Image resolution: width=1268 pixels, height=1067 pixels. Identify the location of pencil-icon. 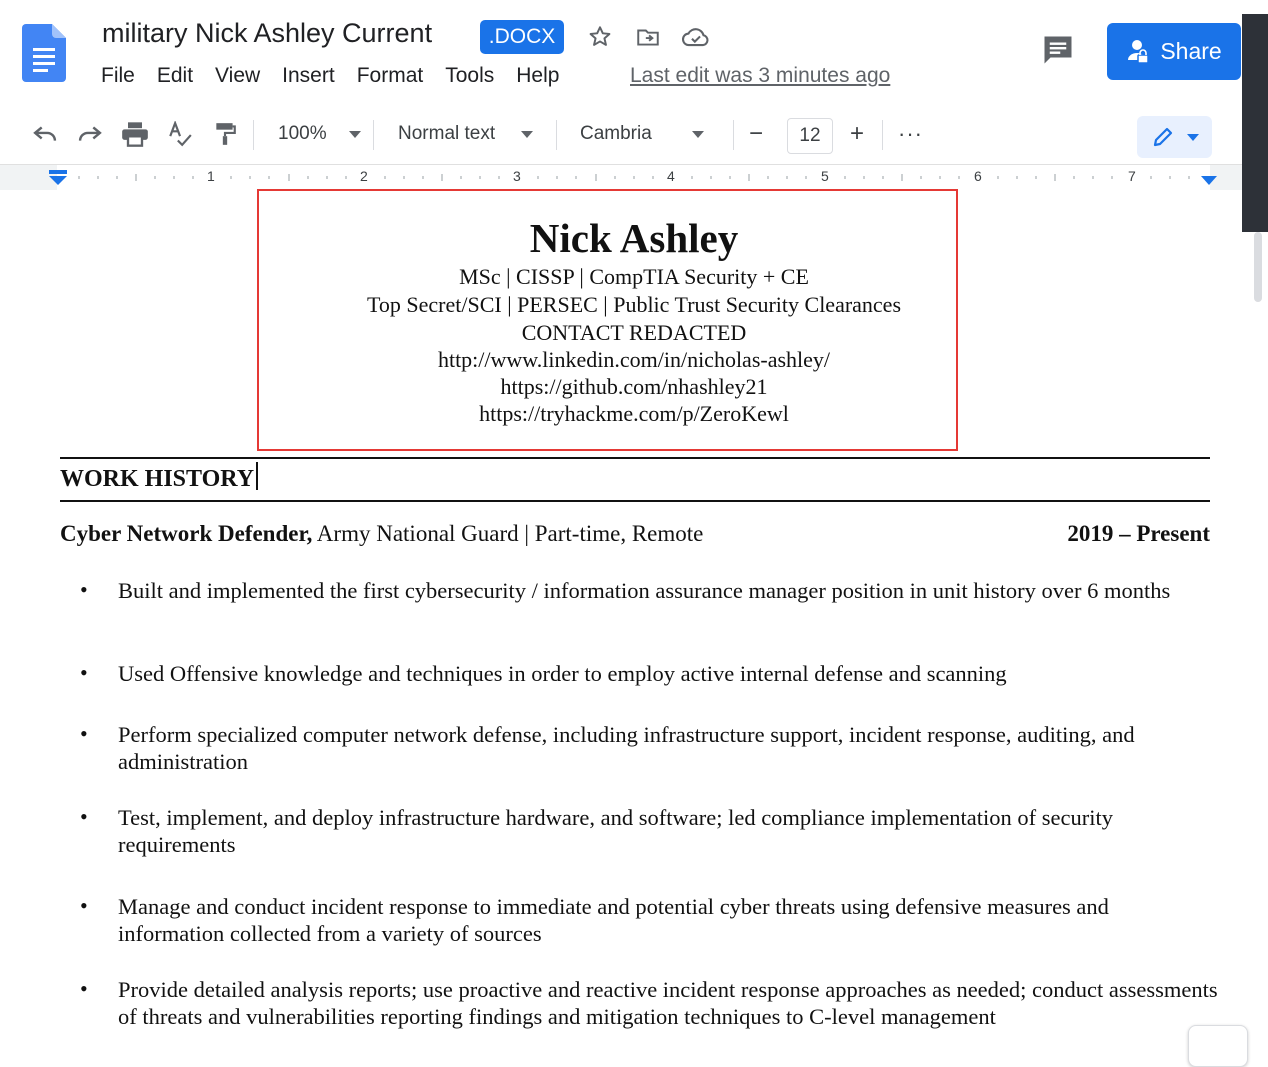
(1162, 137).